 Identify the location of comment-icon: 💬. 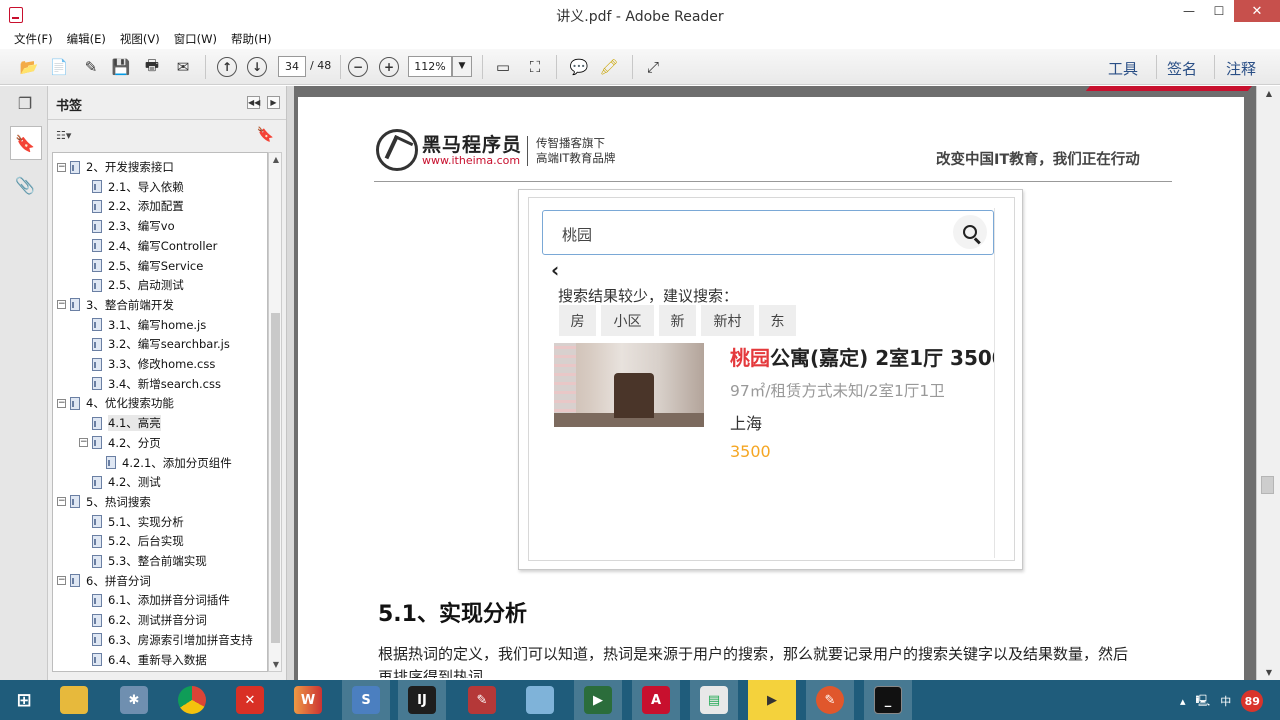
(579, 67).